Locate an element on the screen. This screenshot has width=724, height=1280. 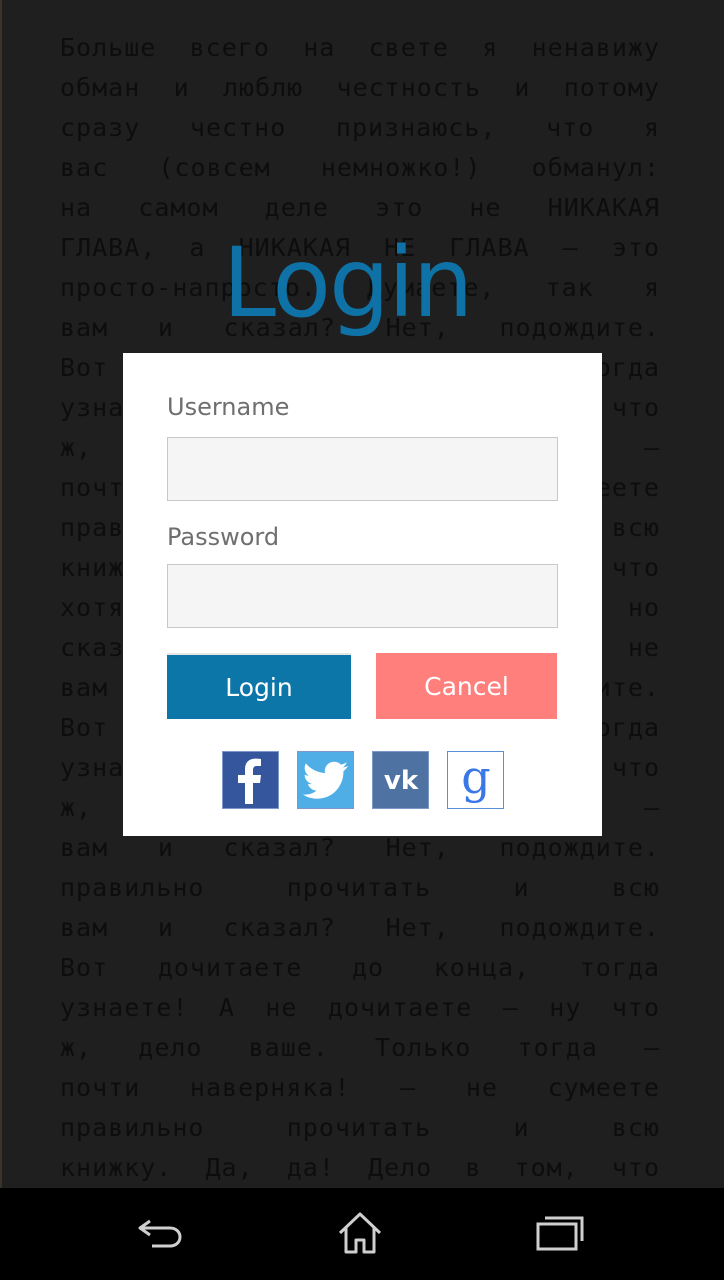
book-text-line: почти наверняка! – не сумеете is located at coordinates (360, 1087).